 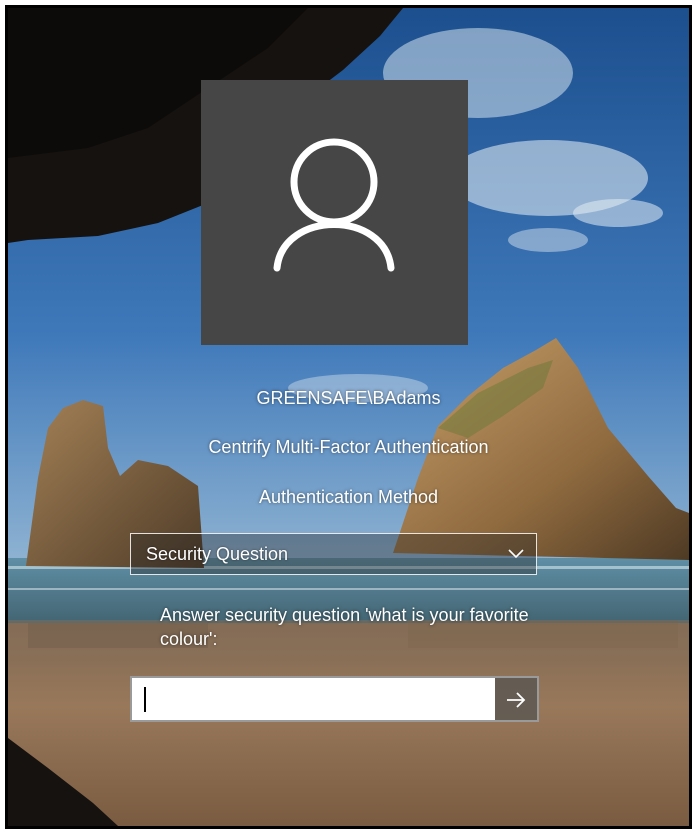 I want to click on chevron-down-icon, so click(x=516, y=554).